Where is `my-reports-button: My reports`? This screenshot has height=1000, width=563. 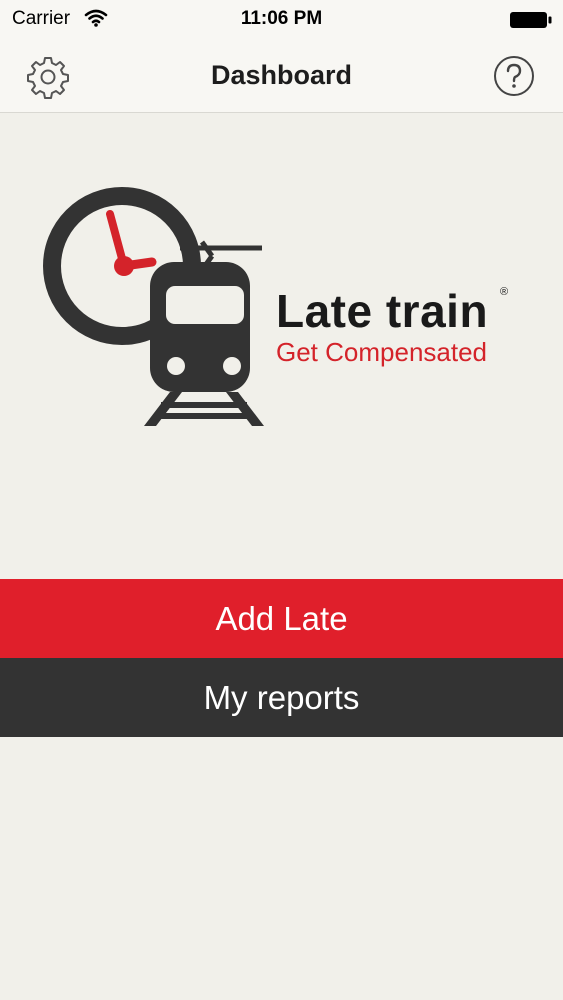 my-reports-button: My reports is located at coordinates (281, 697).